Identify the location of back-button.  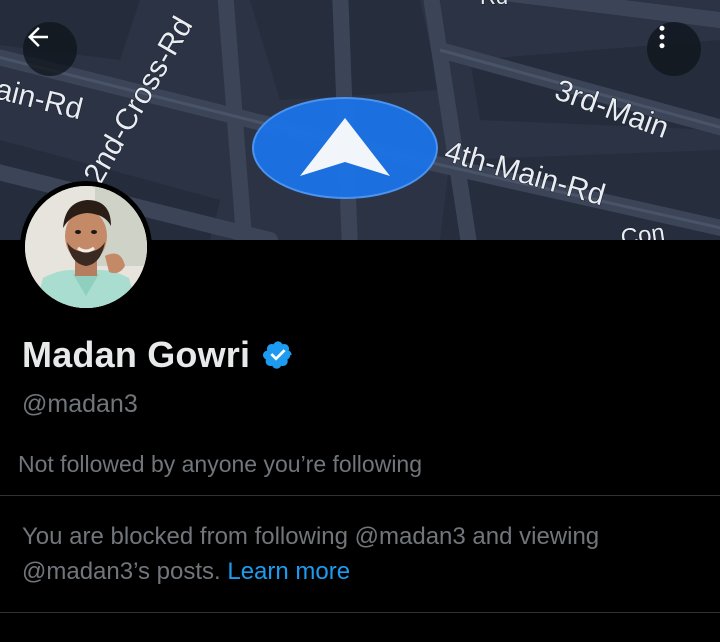
(50, 49).